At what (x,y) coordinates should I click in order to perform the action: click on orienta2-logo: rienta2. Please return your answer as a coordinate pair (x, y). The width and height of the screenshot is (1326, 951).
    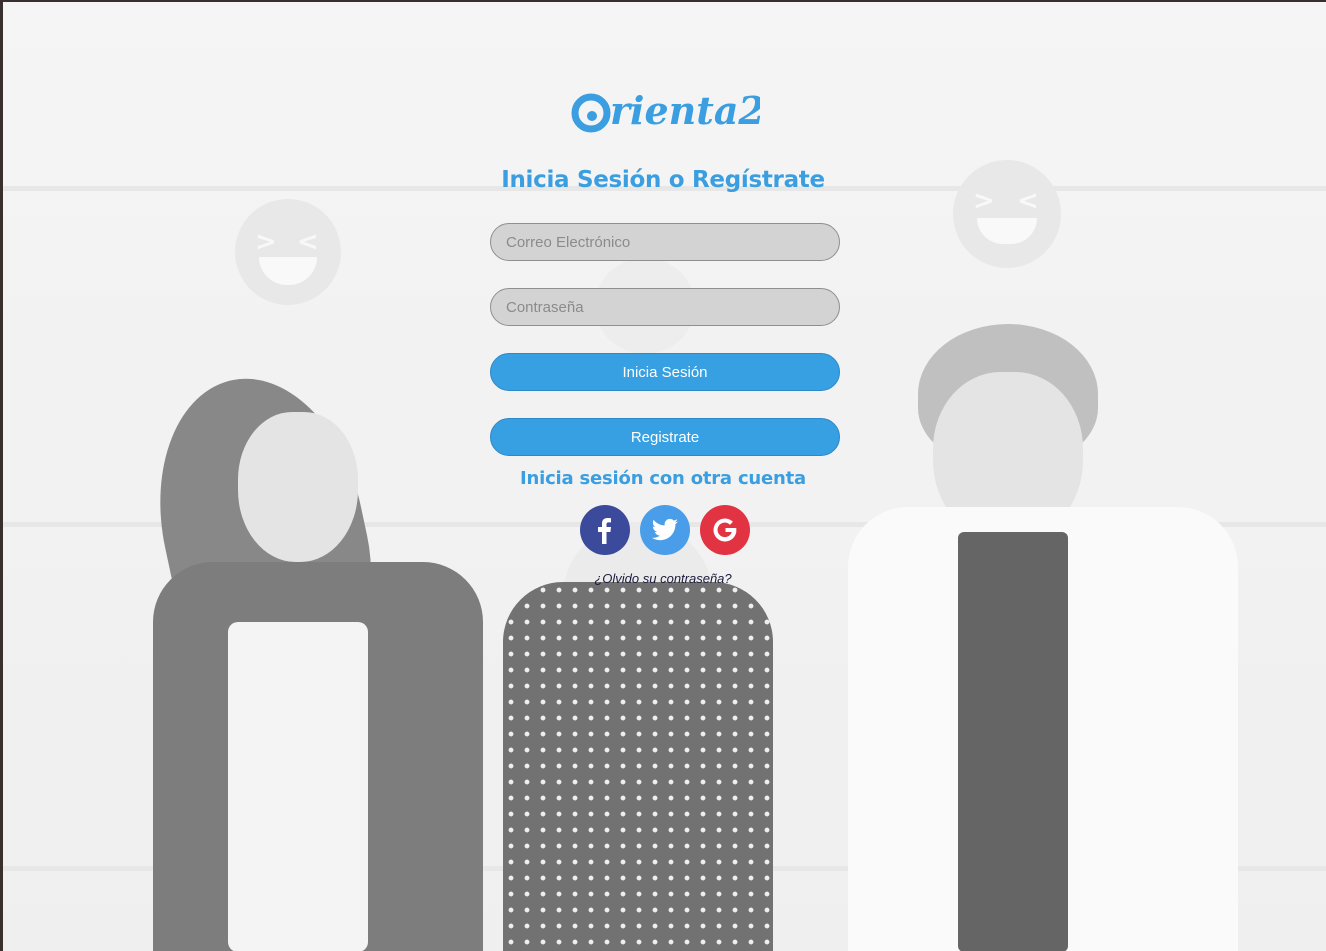
    Looking at the image, I should click on (665, 110).